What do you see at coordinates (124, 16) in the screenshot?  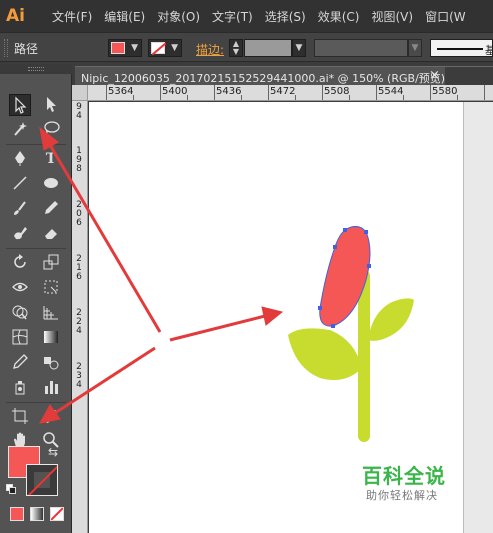 I see `menu-edit: 编辑(E)` at bounding box center [124, 16].